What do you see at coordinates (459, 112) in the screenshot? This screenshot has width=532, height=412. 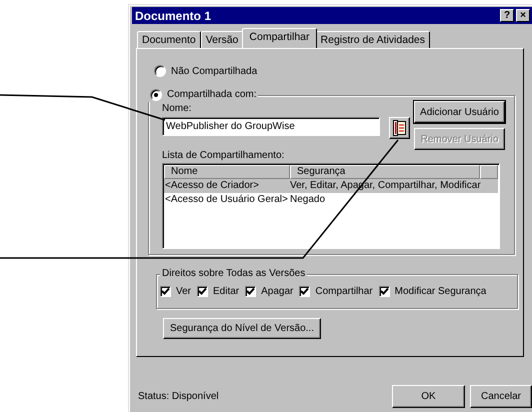 I see `add-user-button: Adicionar Usuário` at bounding box center [459, 112].